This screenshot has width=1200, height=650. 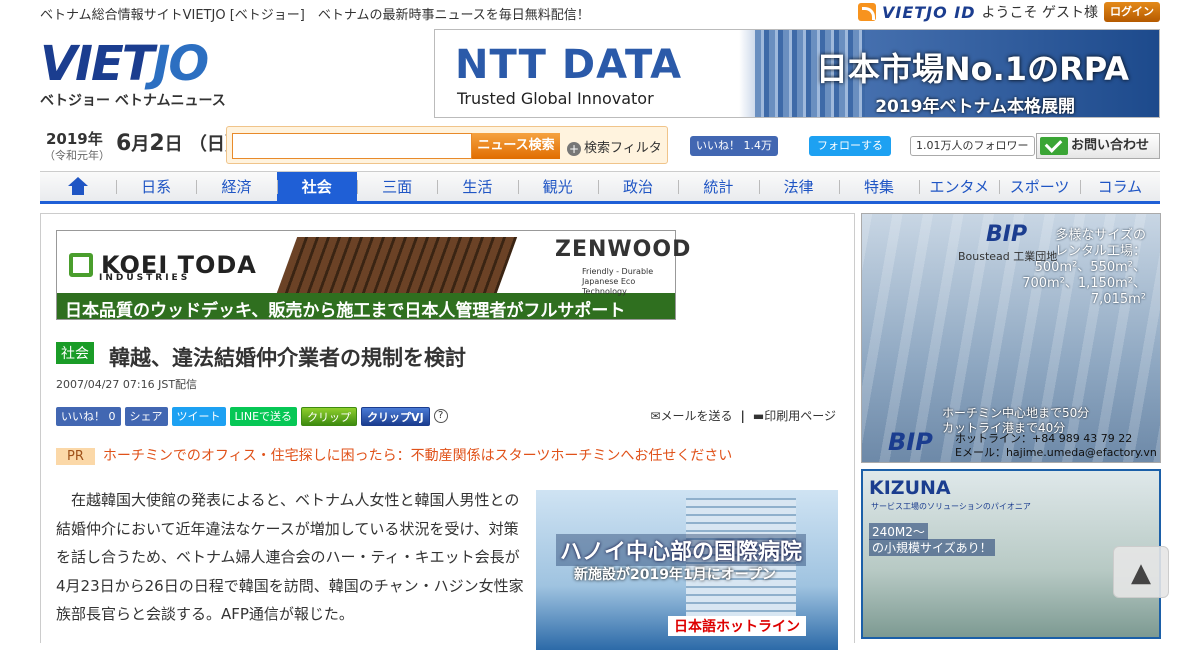 I want to click on date-month-day: 6月2日 （日）, so click(x=179, y=143).